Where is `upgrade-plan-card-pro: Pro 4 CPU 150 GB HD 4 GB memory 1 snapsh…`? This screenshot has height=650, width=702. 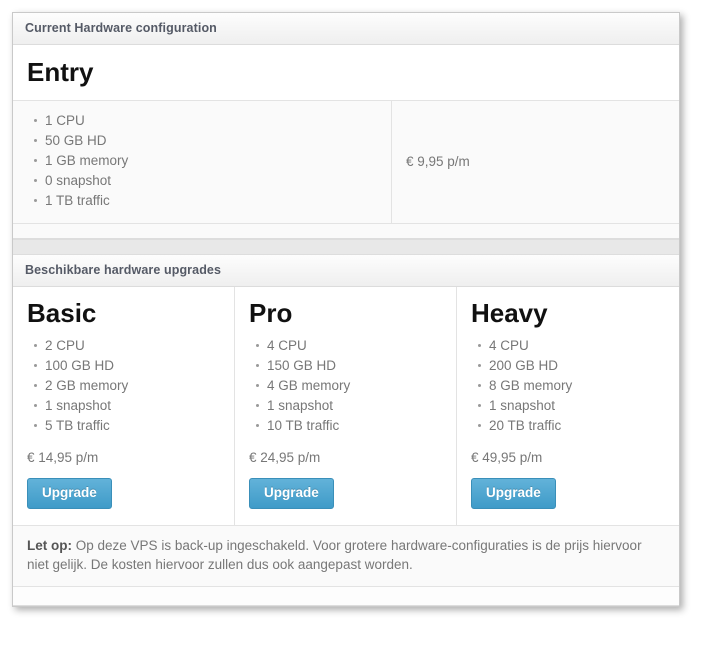 upgrade-plan-card-pro: Pro 4 CPU 150 GB HD 4 GB memory 1 snapsh… is located at coordinates (346, 406).